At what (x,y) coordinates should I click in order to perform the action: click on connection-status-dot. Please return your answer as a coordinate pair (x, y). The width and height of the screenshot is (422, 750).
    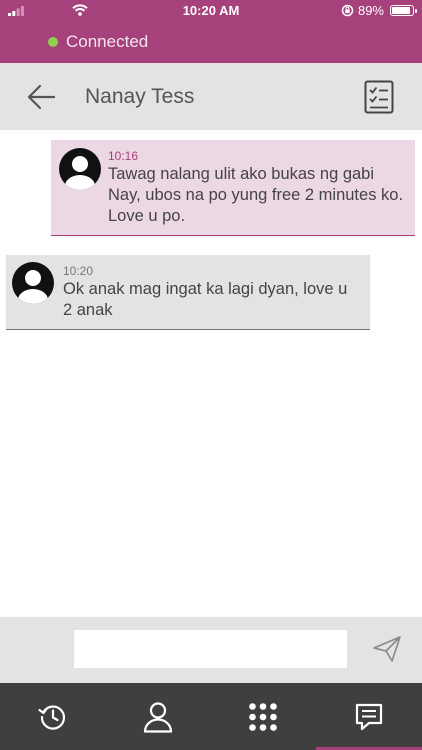
    Looking at the image, I should click on (53, 42).